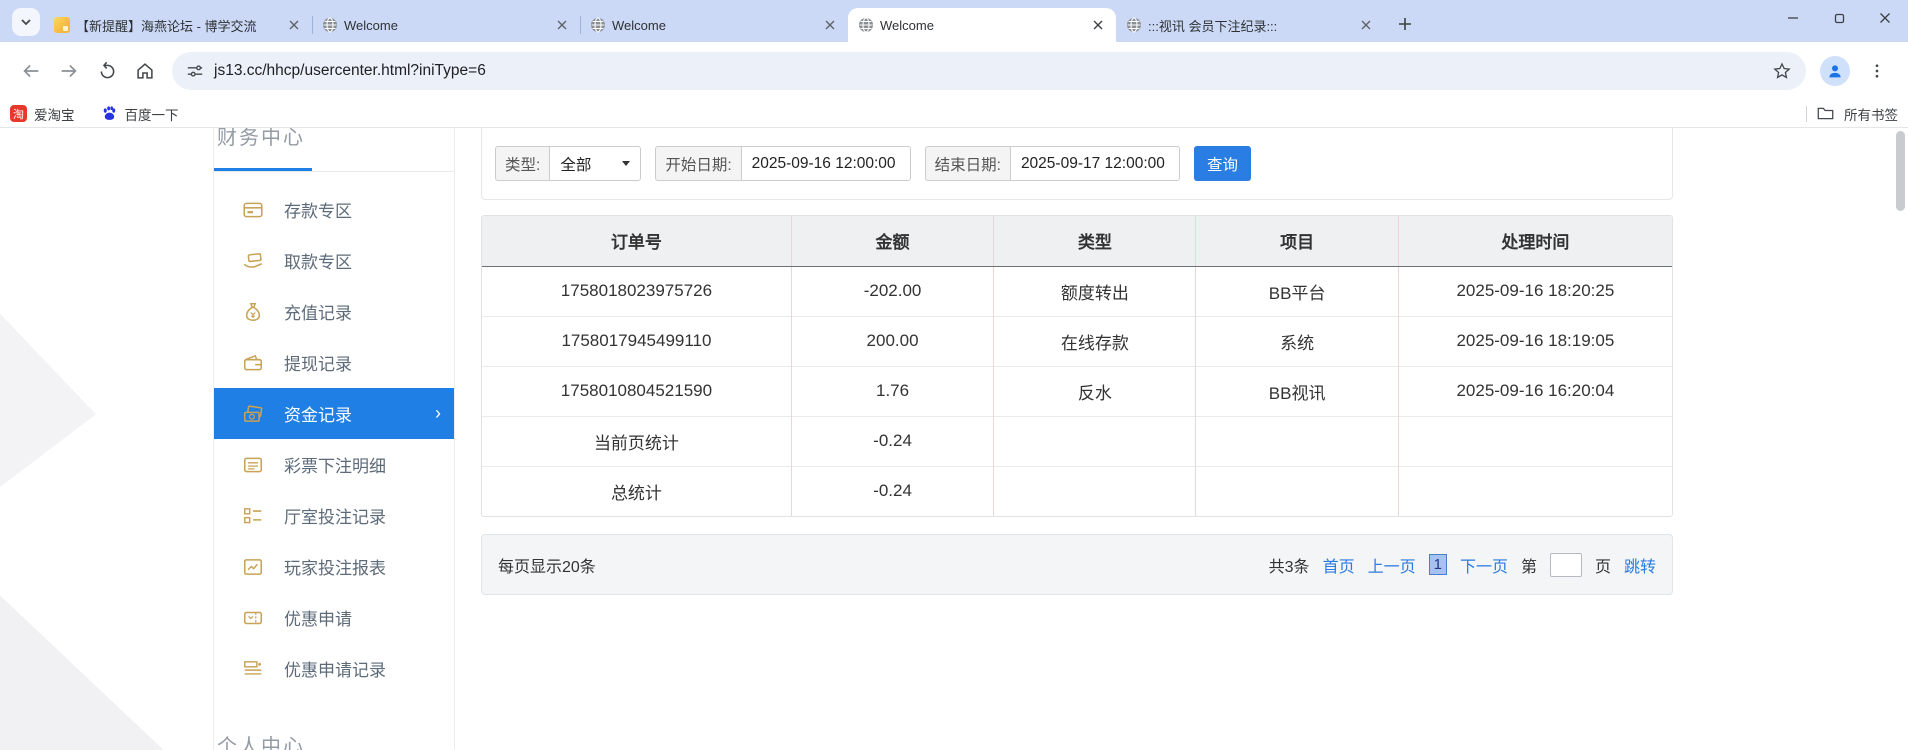 Image resolution: width=1908 pixels, height=750 pixels. What do you see at coordinates (1094, 290) in the screenshot?
I see `cell-type: 额度转出` at bounding box center [1094, 290].